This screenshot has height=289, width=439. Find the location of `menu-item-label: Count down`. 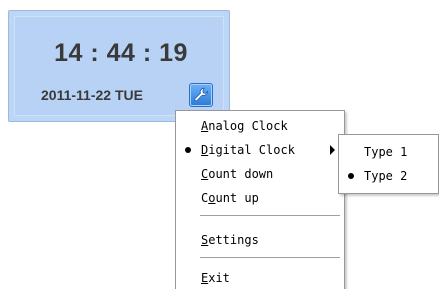

menu-item-label: Count down is located at coordinates (237, 174).